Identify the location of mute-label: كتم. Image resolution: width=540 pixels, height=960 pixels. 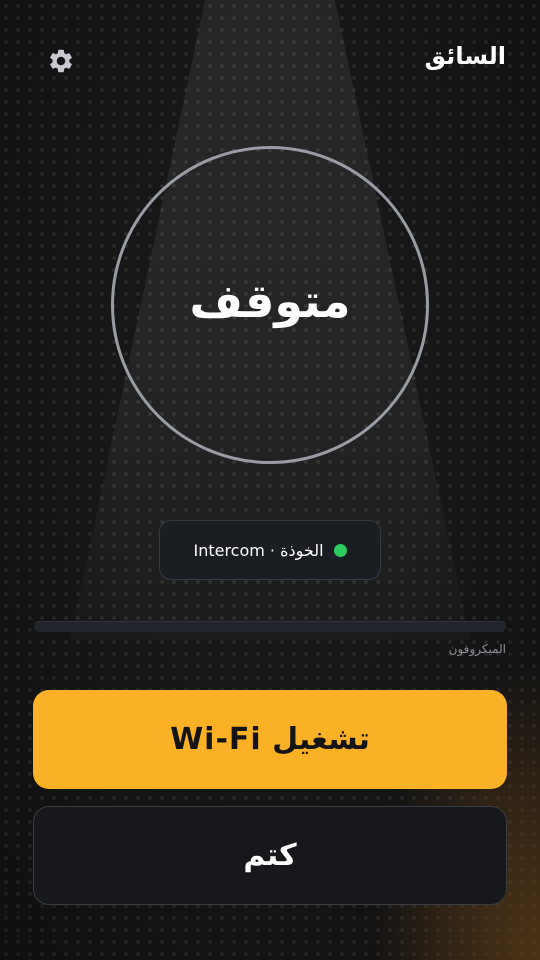
(270, 855).